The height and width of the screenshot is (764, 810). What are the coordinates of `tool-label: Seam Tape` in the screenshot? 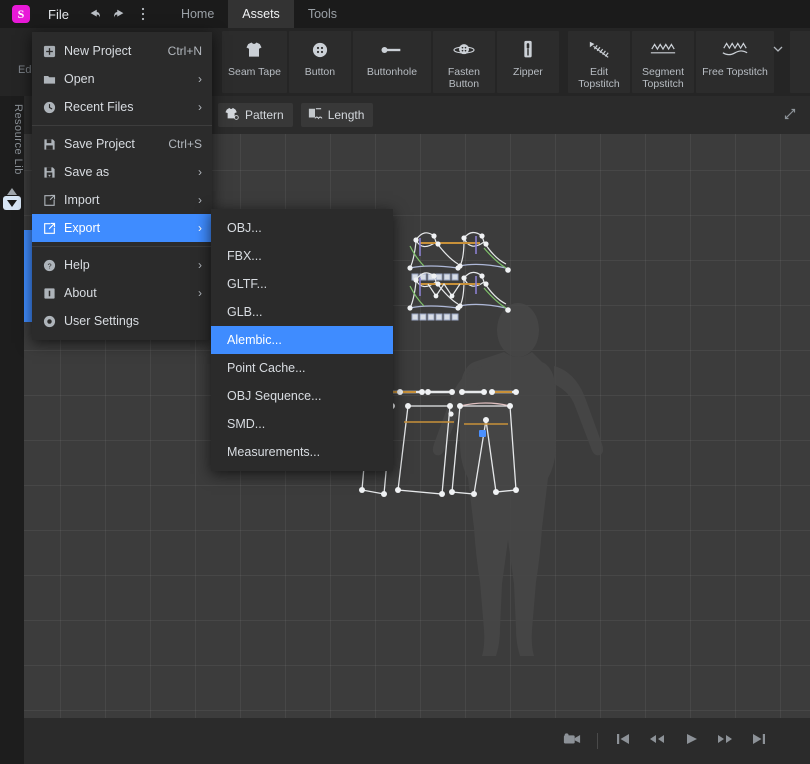 It's located at (254, 72).